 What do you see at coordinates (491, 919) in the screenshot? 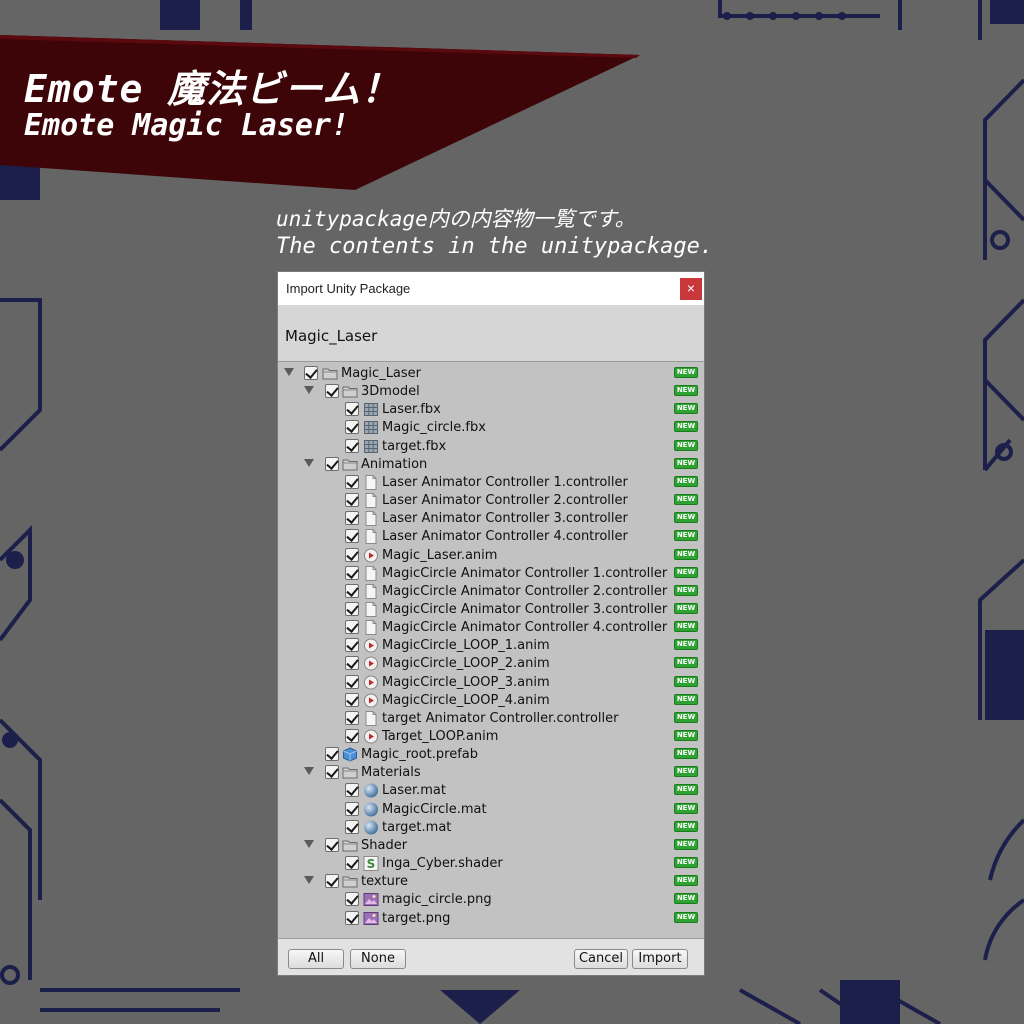
I see `tree-row: target.png NEW` at bounding box center [491, 919].